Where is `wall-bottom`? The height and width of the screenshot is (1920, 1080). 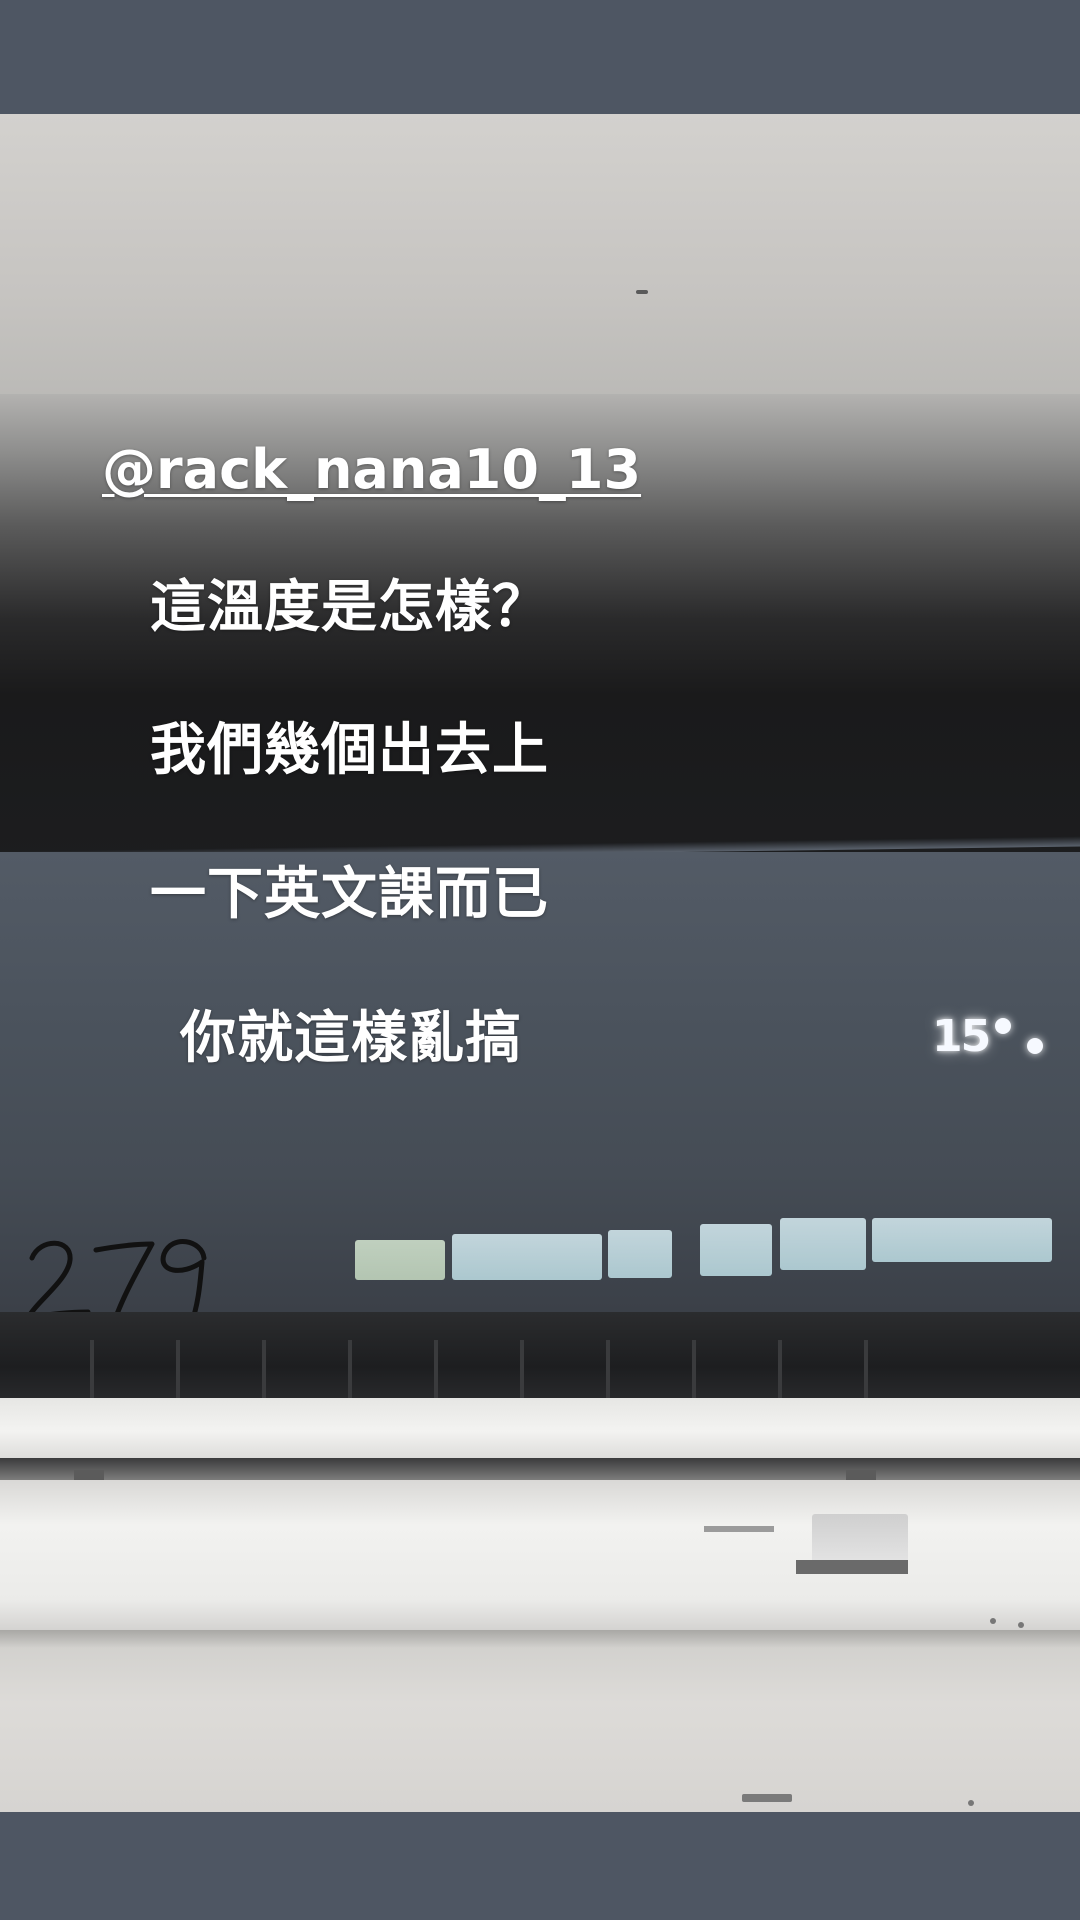
wall-bottom is located at coordinates (540, 1721).